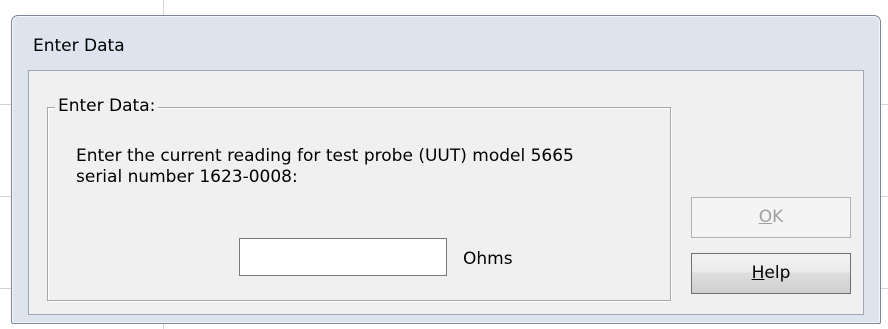 The width and height of the screenshot is (888, 329). What do you see at coordinates (79, 46) in the screenshot?
I see `dialog-title: Enter Data` at bounding box center [79, 46].